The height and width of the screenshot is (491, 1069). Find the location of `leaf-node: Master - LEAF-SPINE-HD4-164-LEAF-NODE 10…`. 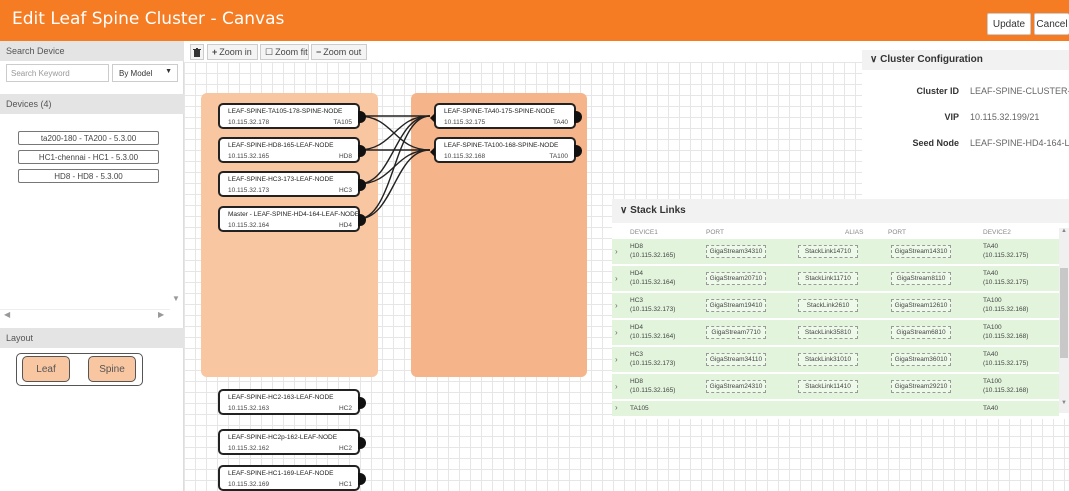

leaf-node: Master - LEAF-SPINE-HD4-164-LEAF-NODE 10… is located at coordinates (292, 219).